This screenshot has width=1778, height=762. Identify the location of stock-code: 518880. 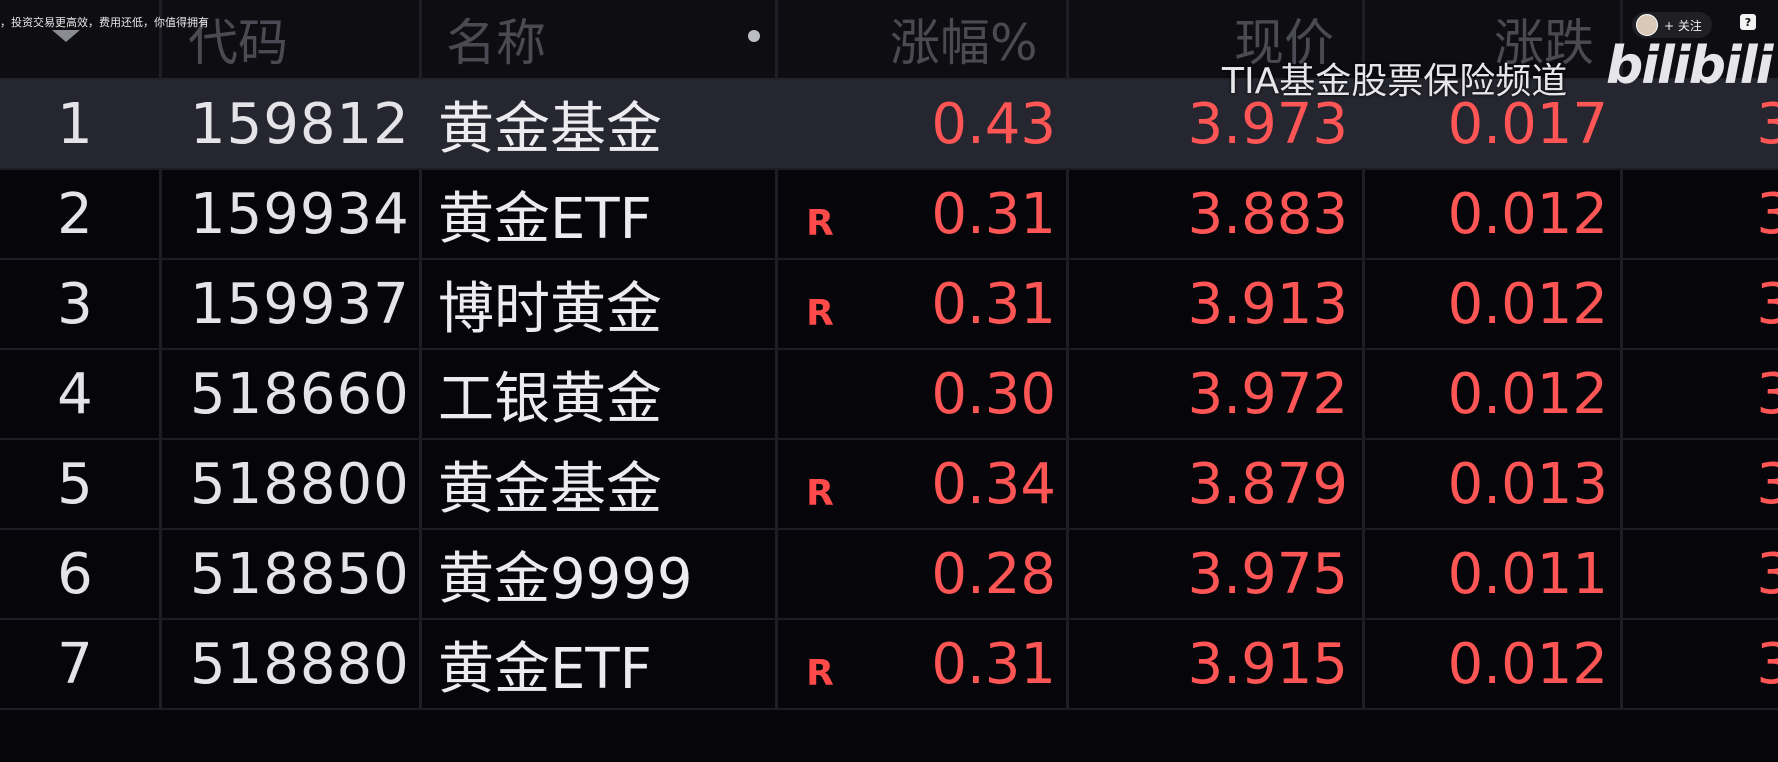
(300, 664).